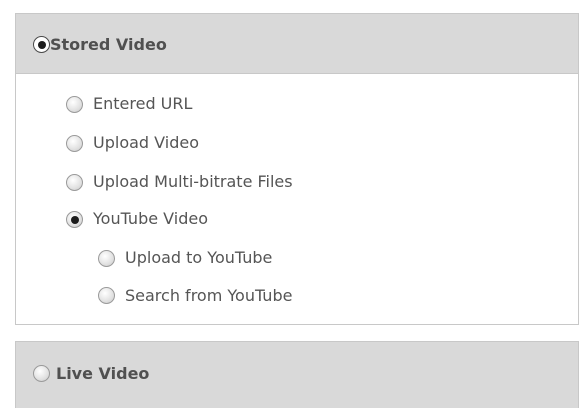  What do you see at coordinates (142, 104) in the screenshot?
I see `entered-url-label: Entered URL` at bounding box center [142, 104].